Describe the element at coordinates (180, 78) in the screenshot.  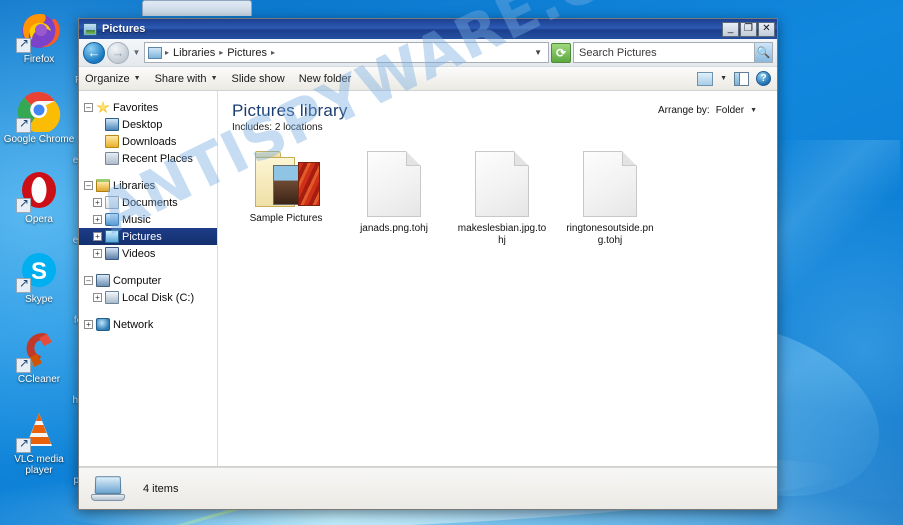
I see `share-with-label: Share with` at that location.